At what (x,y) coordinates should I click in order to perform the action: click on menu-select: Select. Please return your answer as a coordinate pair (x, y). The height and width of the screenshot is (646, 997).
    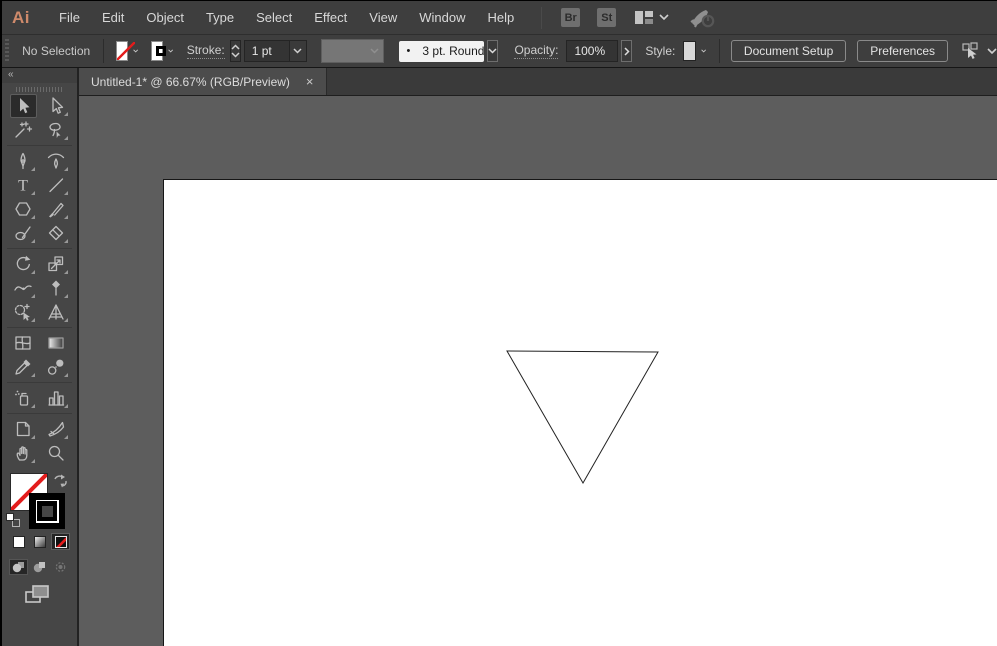
    Looking at the image, I should click on (274, 17).